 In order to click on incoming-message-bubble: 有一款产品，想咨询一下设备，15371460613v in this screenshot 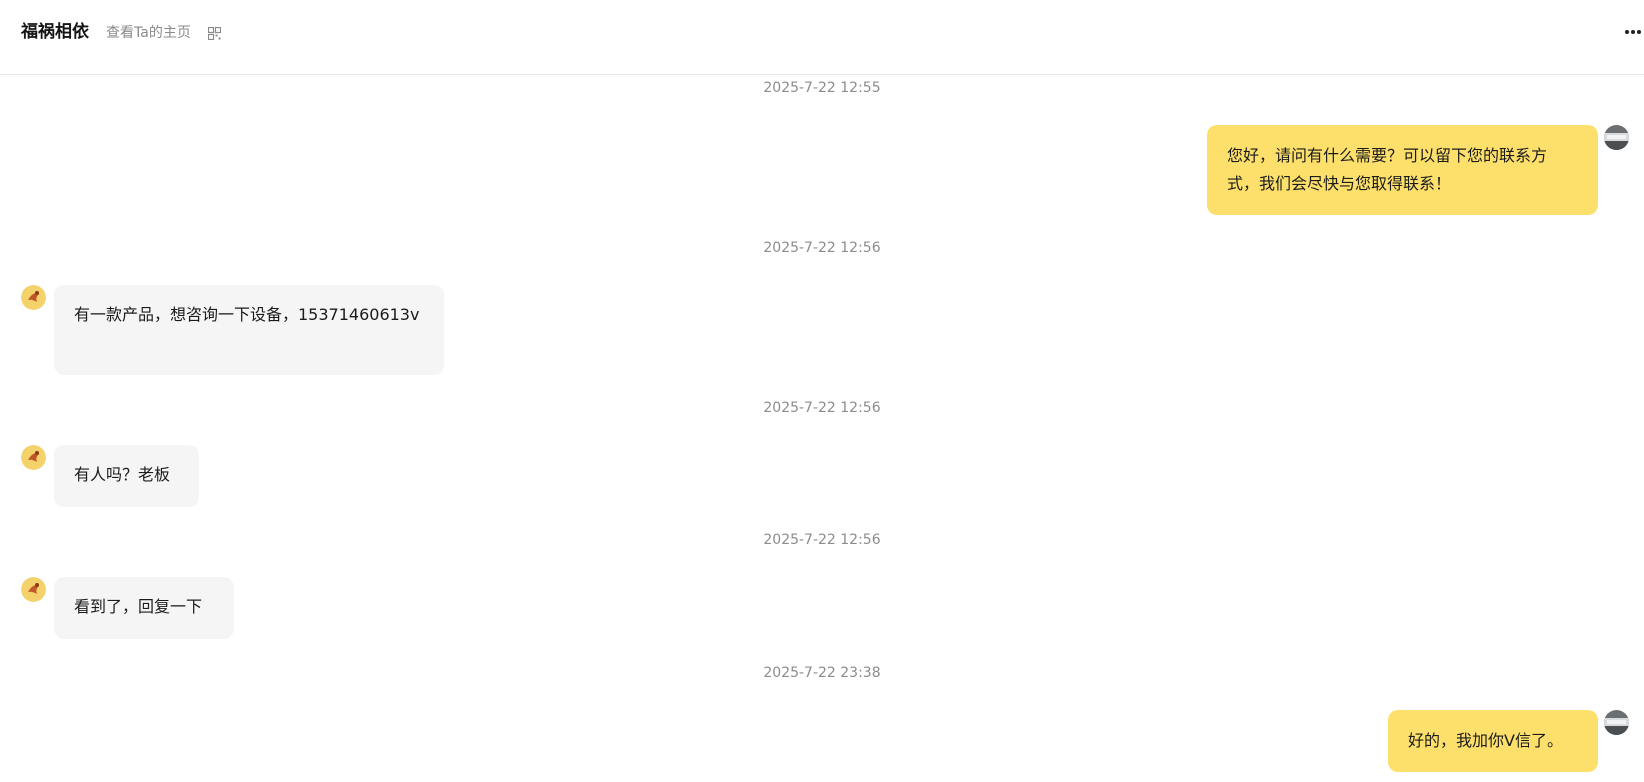, I will do `click(249, 330)`.